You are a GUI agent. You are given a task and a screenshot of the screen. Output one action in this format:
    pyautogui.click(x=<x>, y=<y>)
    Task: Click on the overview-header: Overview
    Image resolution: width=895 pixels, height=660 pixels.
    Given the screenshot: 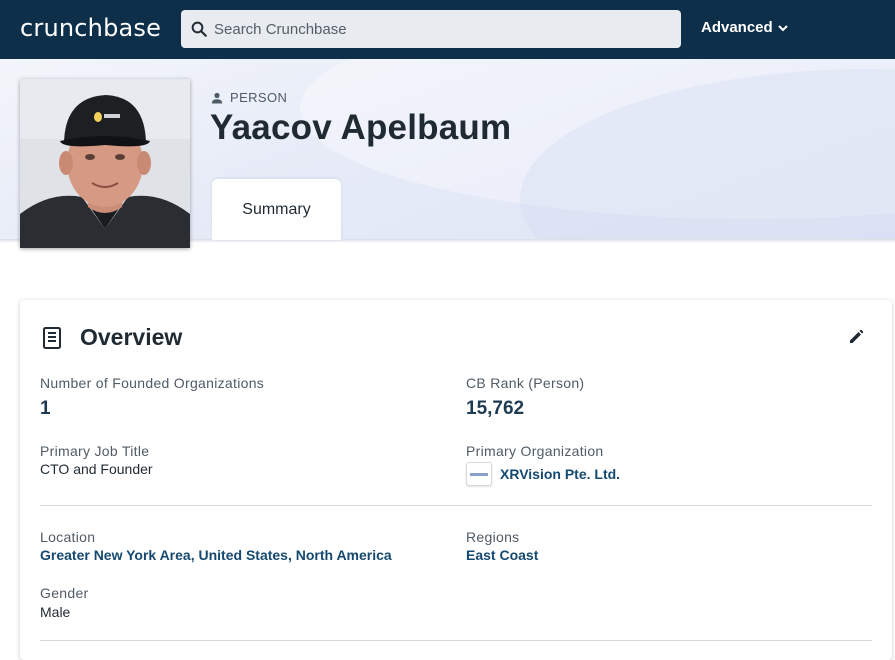 What is the action you would take?
    pyautogui.click(x=111, y=337)
    